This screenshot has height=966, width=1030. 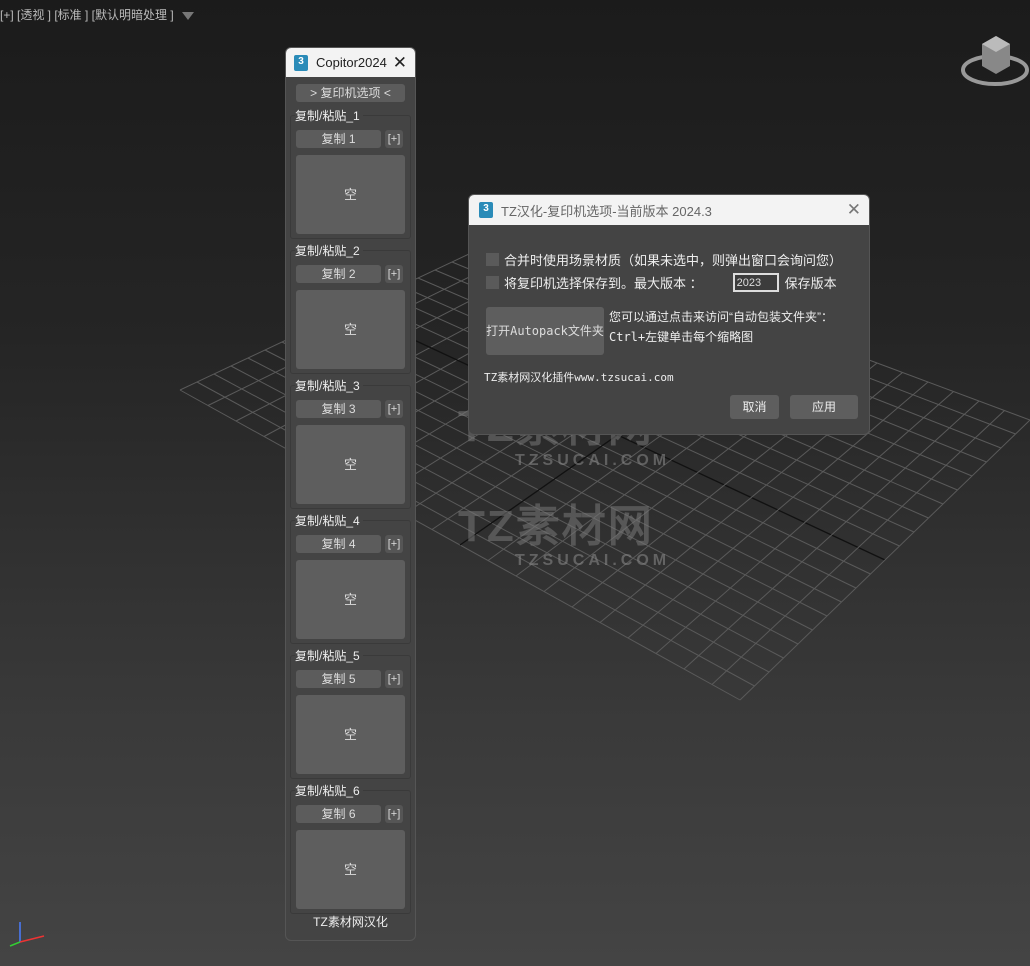 I want to click on copy-paste-group: 复制/粘贴_4 复制 4 [+] 空, so click(x=350, y=578).